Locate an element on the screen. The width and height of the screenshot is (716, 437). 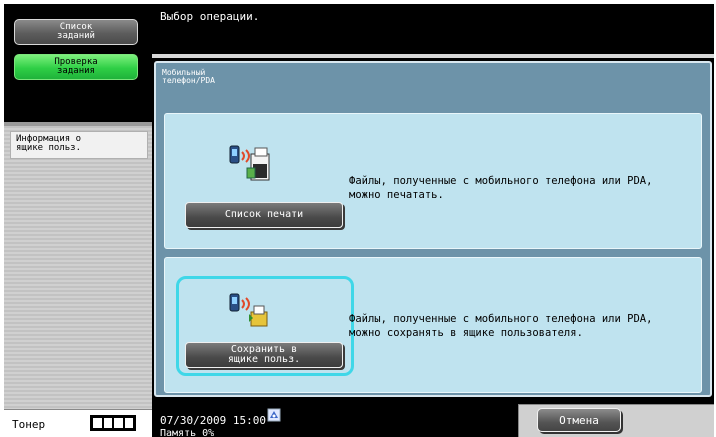
box-info-item: Информация о ящике польз. is located at coordinates (79, 145).